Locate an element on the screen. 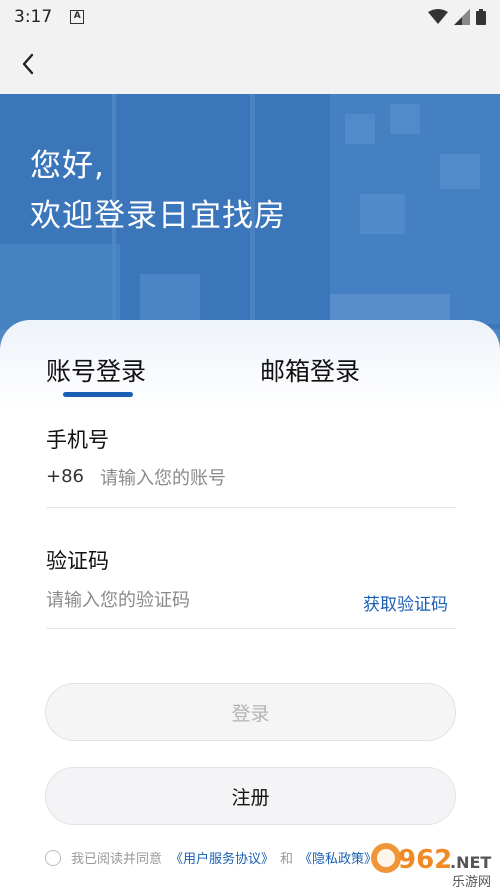 The image size is (500, 890). status-icons is located at coordinates (457, 17).